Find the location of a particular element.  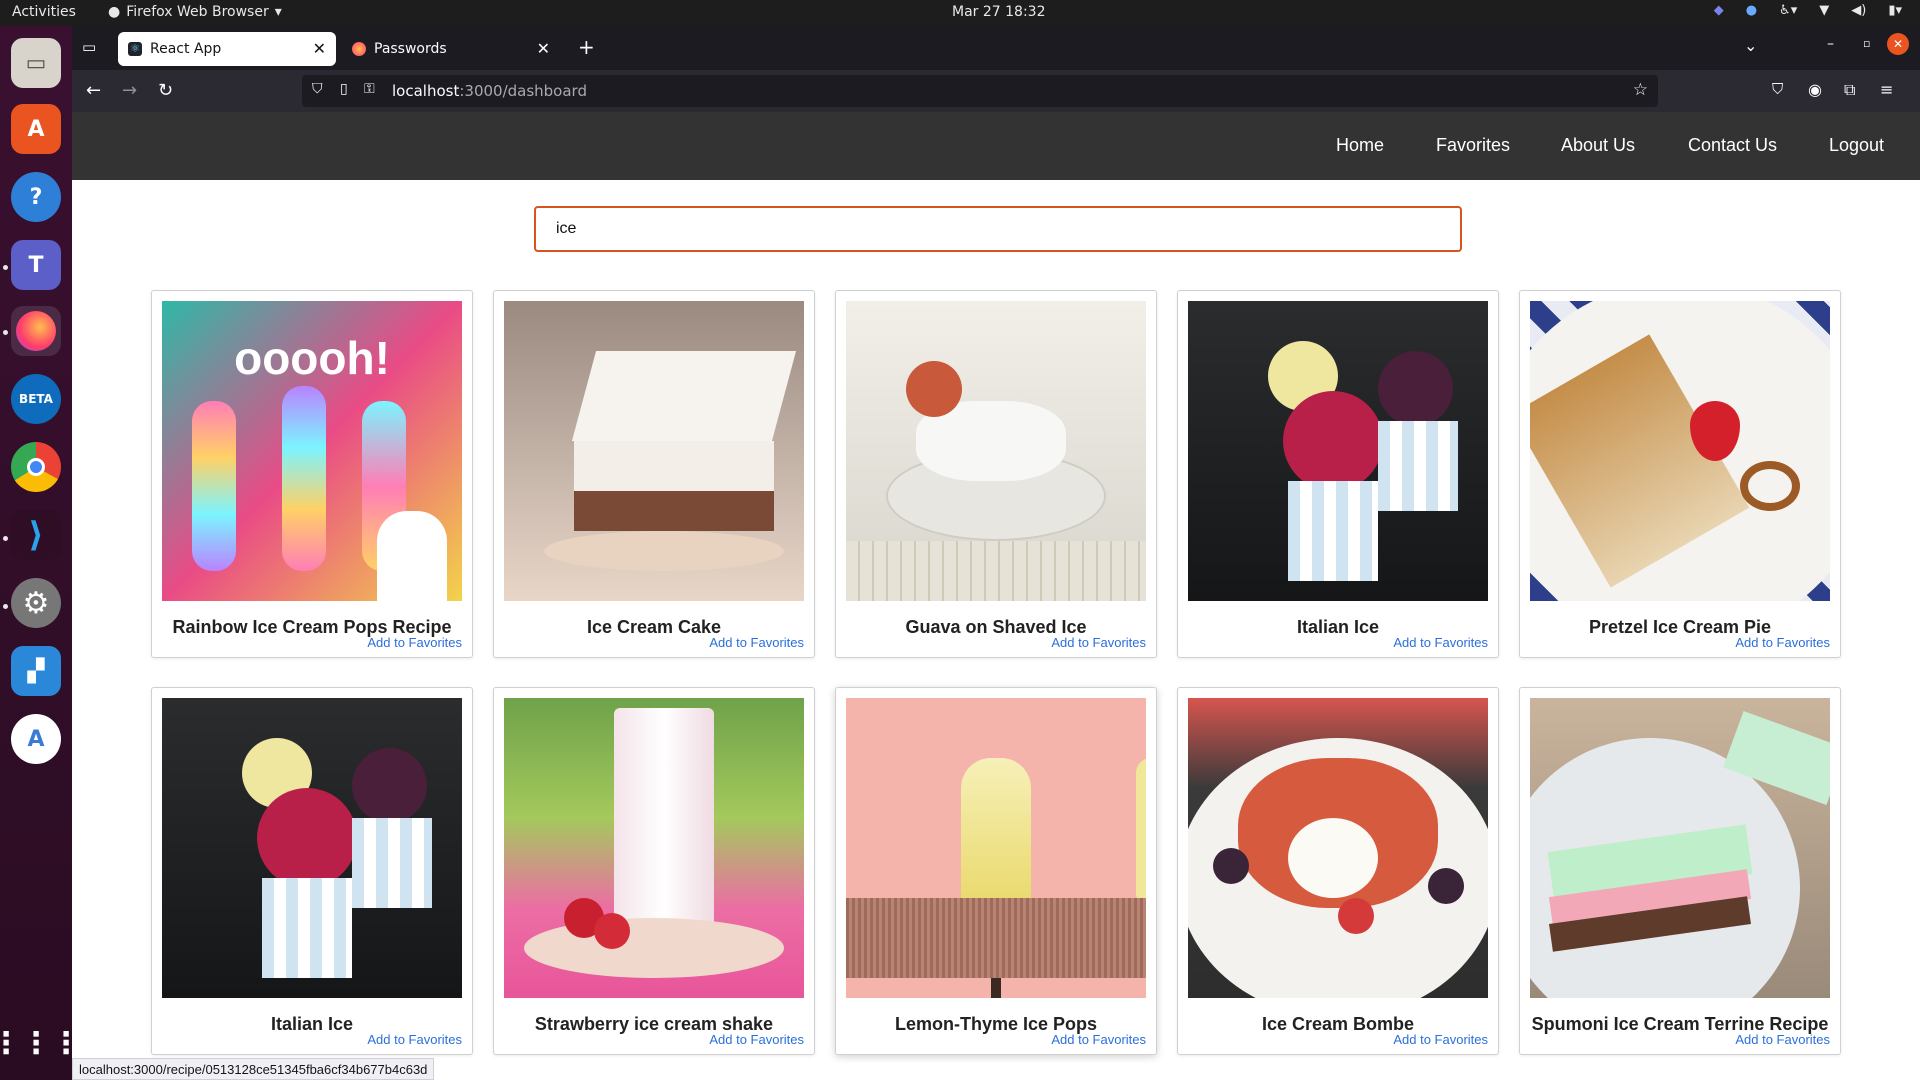

recipe-card: Ice Cream Cake Add to Favorites is located at coordinates (654, 474).